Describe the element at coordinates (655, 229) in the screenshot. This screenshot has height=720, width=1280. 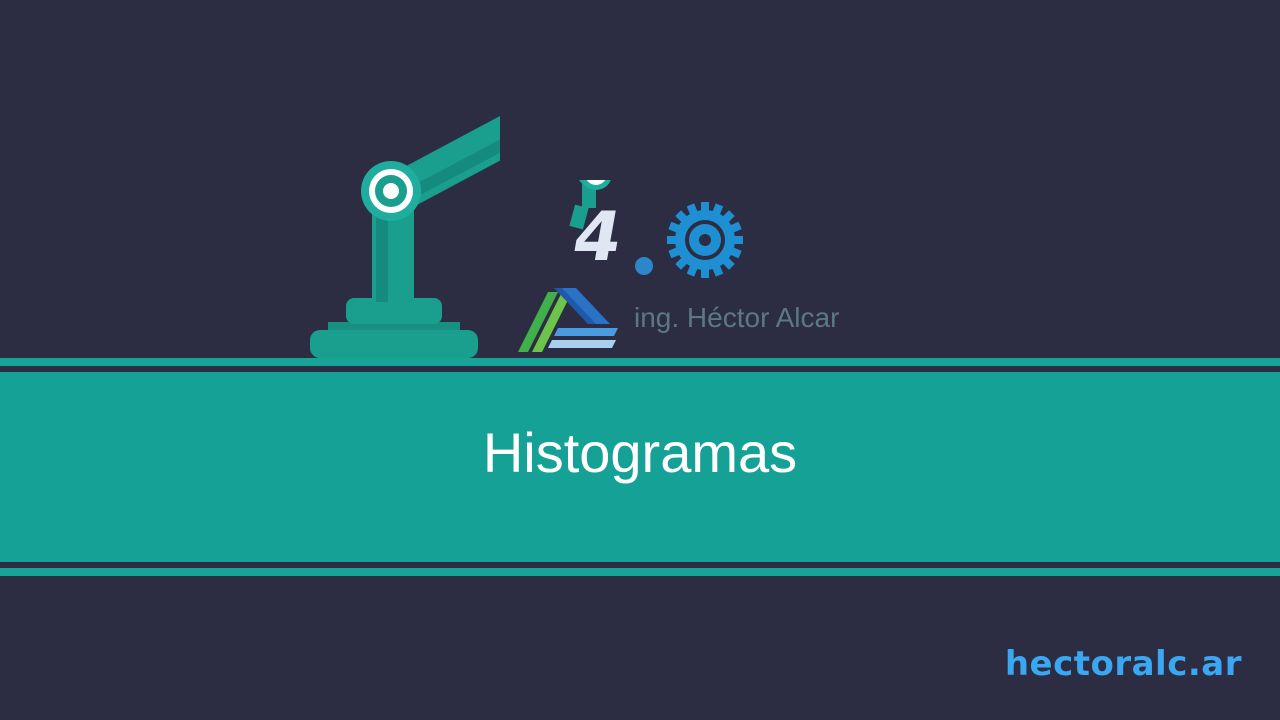
I see `logo-40-icon: 4` at that location.